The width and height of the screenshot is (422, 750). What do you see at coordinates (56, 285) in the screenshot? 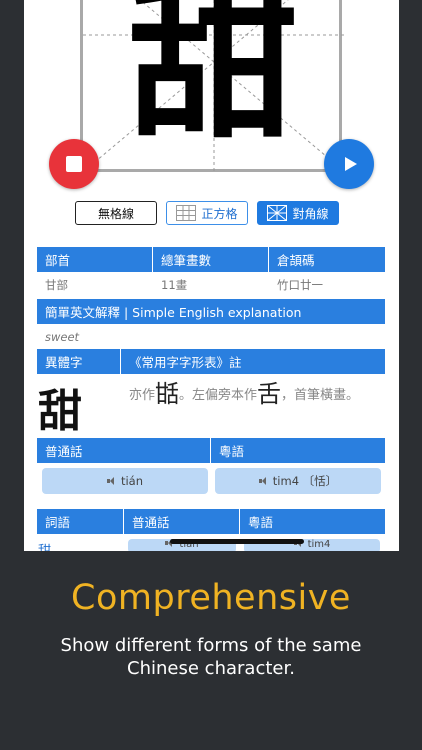
I see `radical-value: 甘部` at bounding box center [56, 285].